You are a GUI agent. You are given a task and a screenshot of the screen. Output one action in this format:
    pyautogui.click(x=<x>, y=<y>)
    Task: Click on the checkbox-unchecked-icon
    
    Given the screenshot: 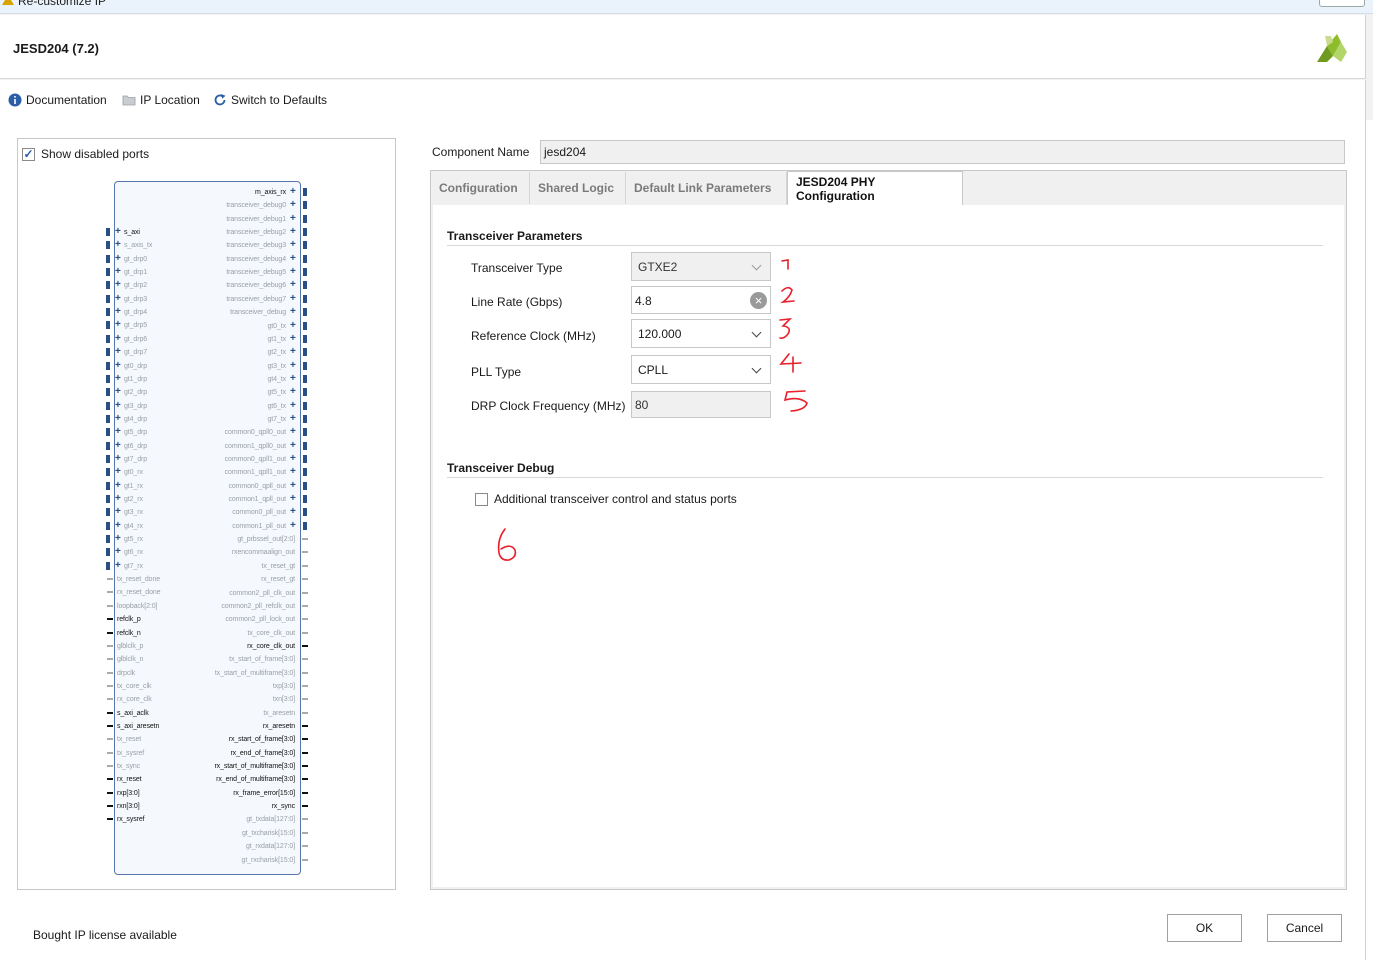 What is the action you would take?
    pyautogui.click(x=481, y=499)
    